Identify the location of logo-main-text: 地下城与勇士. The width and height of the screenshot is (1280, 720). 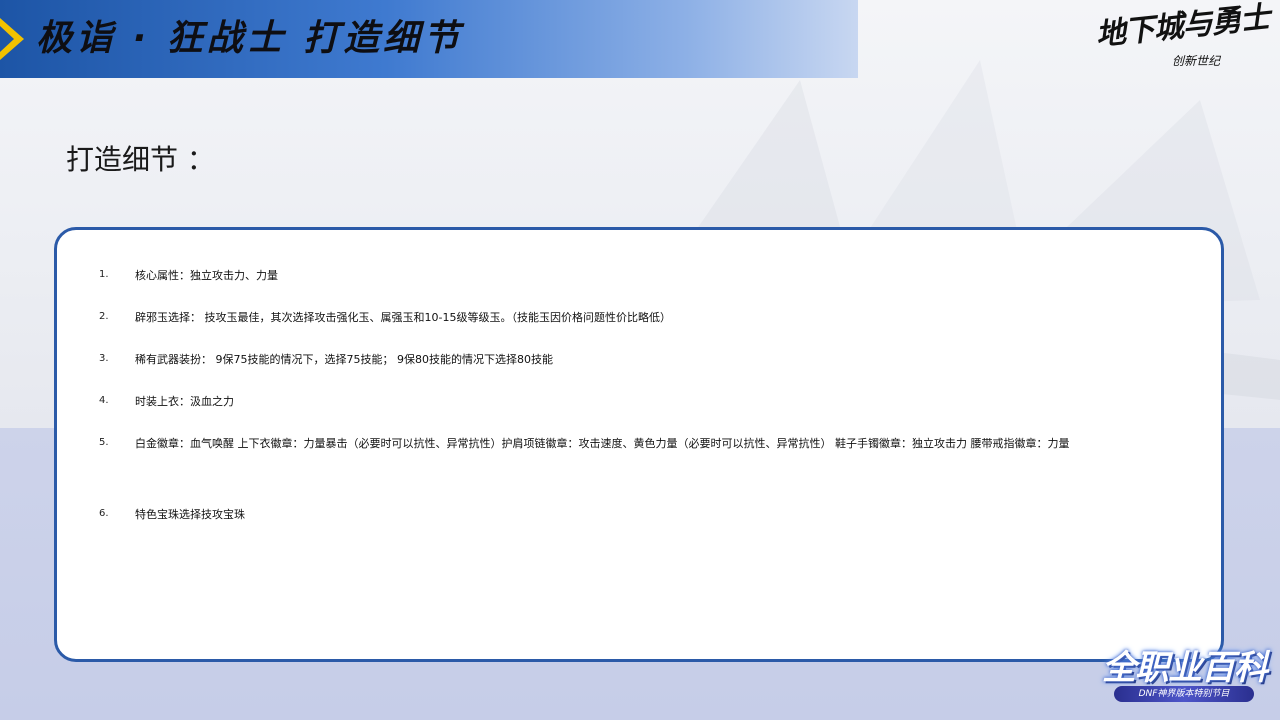
(1182, 27).